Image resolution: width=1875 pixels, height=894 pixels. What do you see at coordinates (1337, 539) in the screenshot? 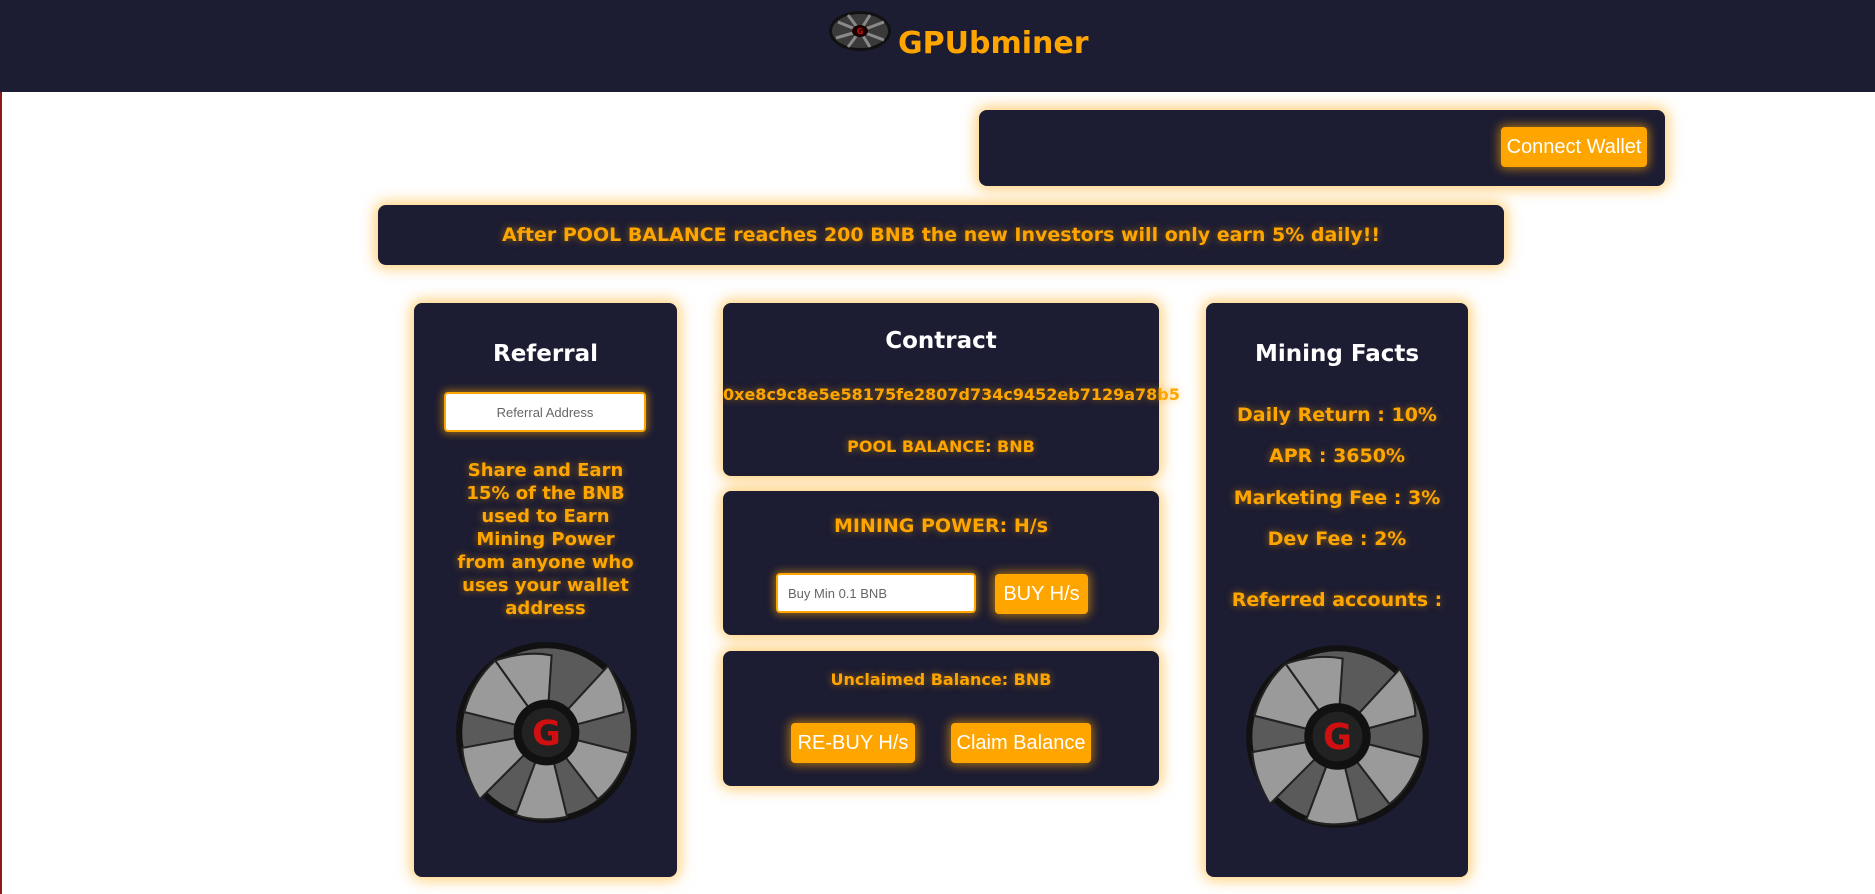
I see `fact-dev-fee: Dev Fee : 2%` at bounding box center [1337, 539].